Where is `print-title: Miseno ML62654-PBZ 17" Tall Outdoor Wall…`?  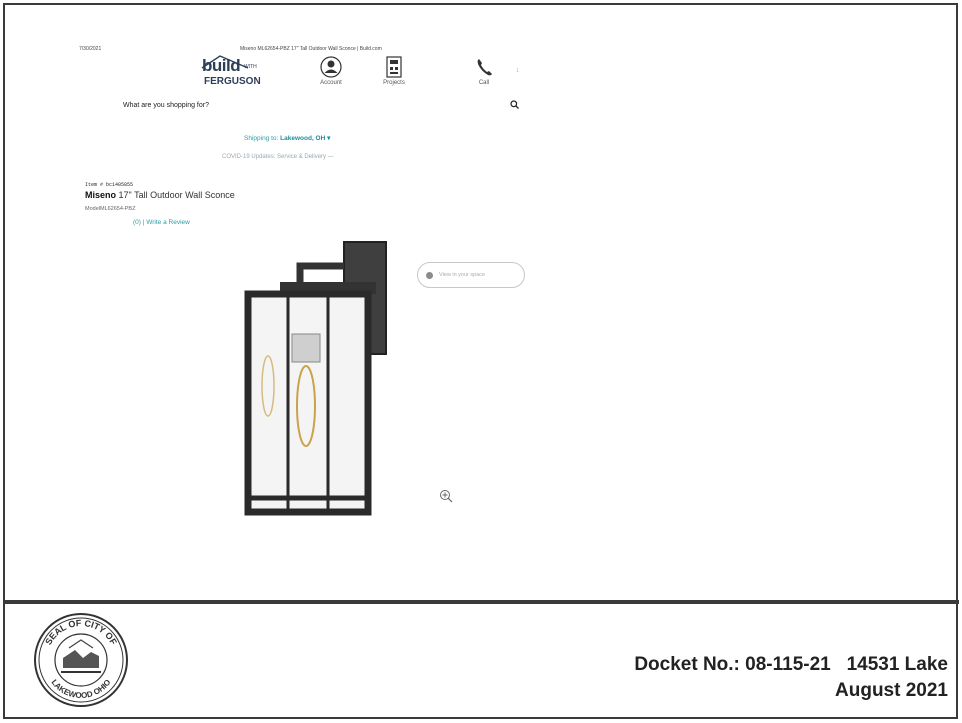
print-title: Miseno ML62654-PBZ 17" Tall Outdoor Wall… is located at coordinates (311, 49).